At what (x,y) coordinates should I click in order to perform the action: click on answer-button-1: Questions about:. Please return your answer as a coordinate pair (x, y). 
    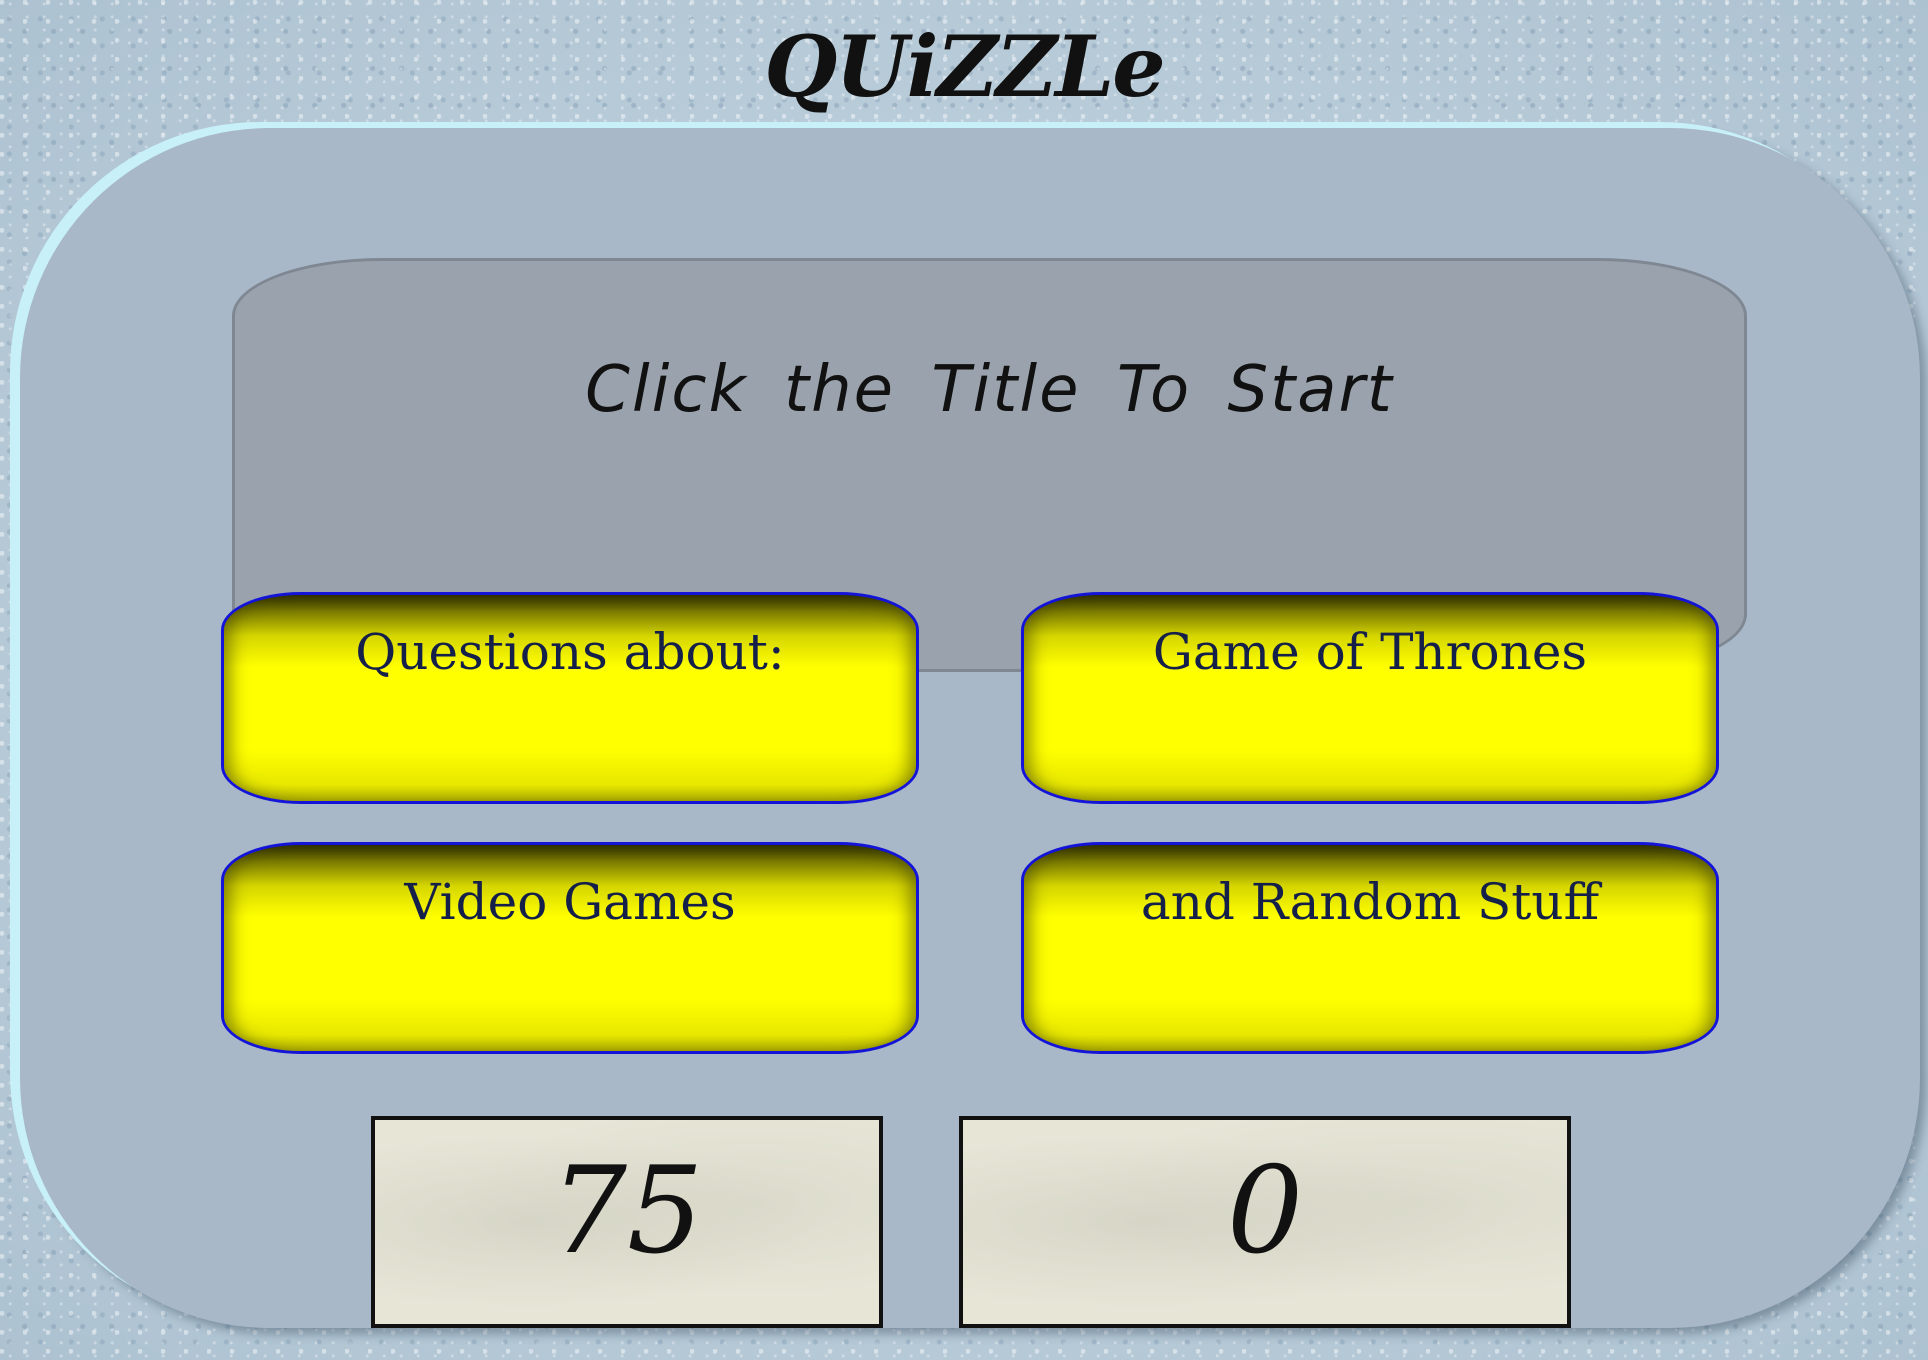
    Looking at the image, I should click on (570, 698).